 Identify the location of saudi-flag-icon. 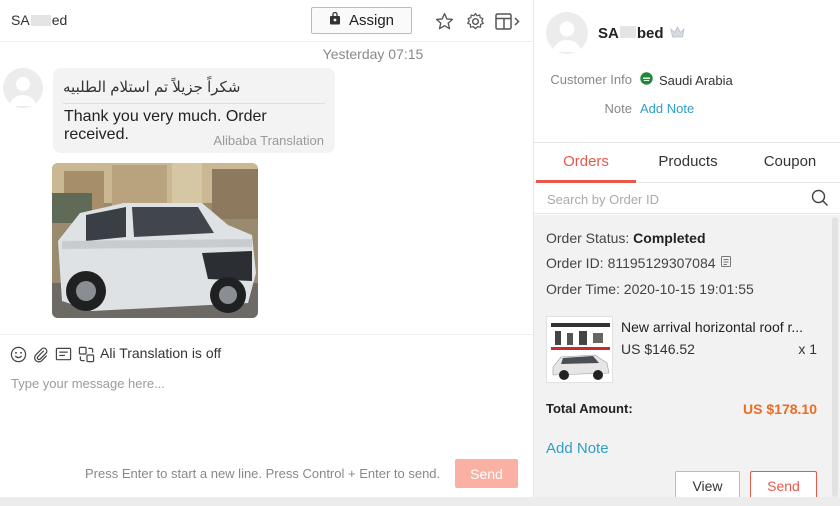
(646, 80).